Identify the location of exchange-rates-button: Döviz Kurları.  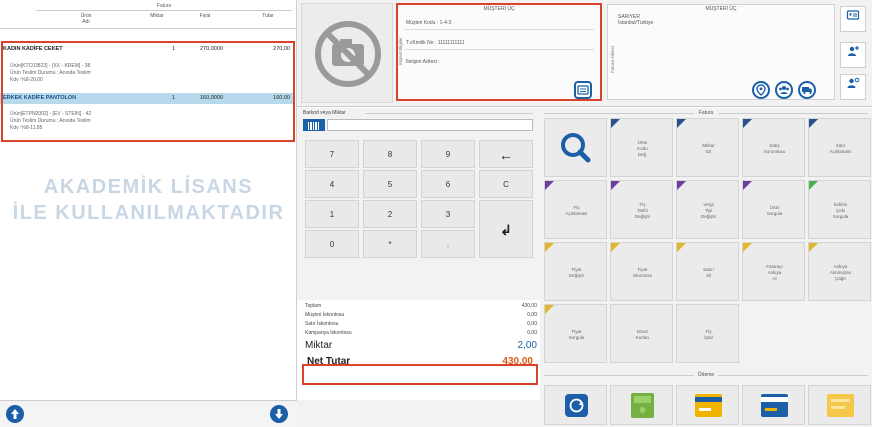
(641, 333).